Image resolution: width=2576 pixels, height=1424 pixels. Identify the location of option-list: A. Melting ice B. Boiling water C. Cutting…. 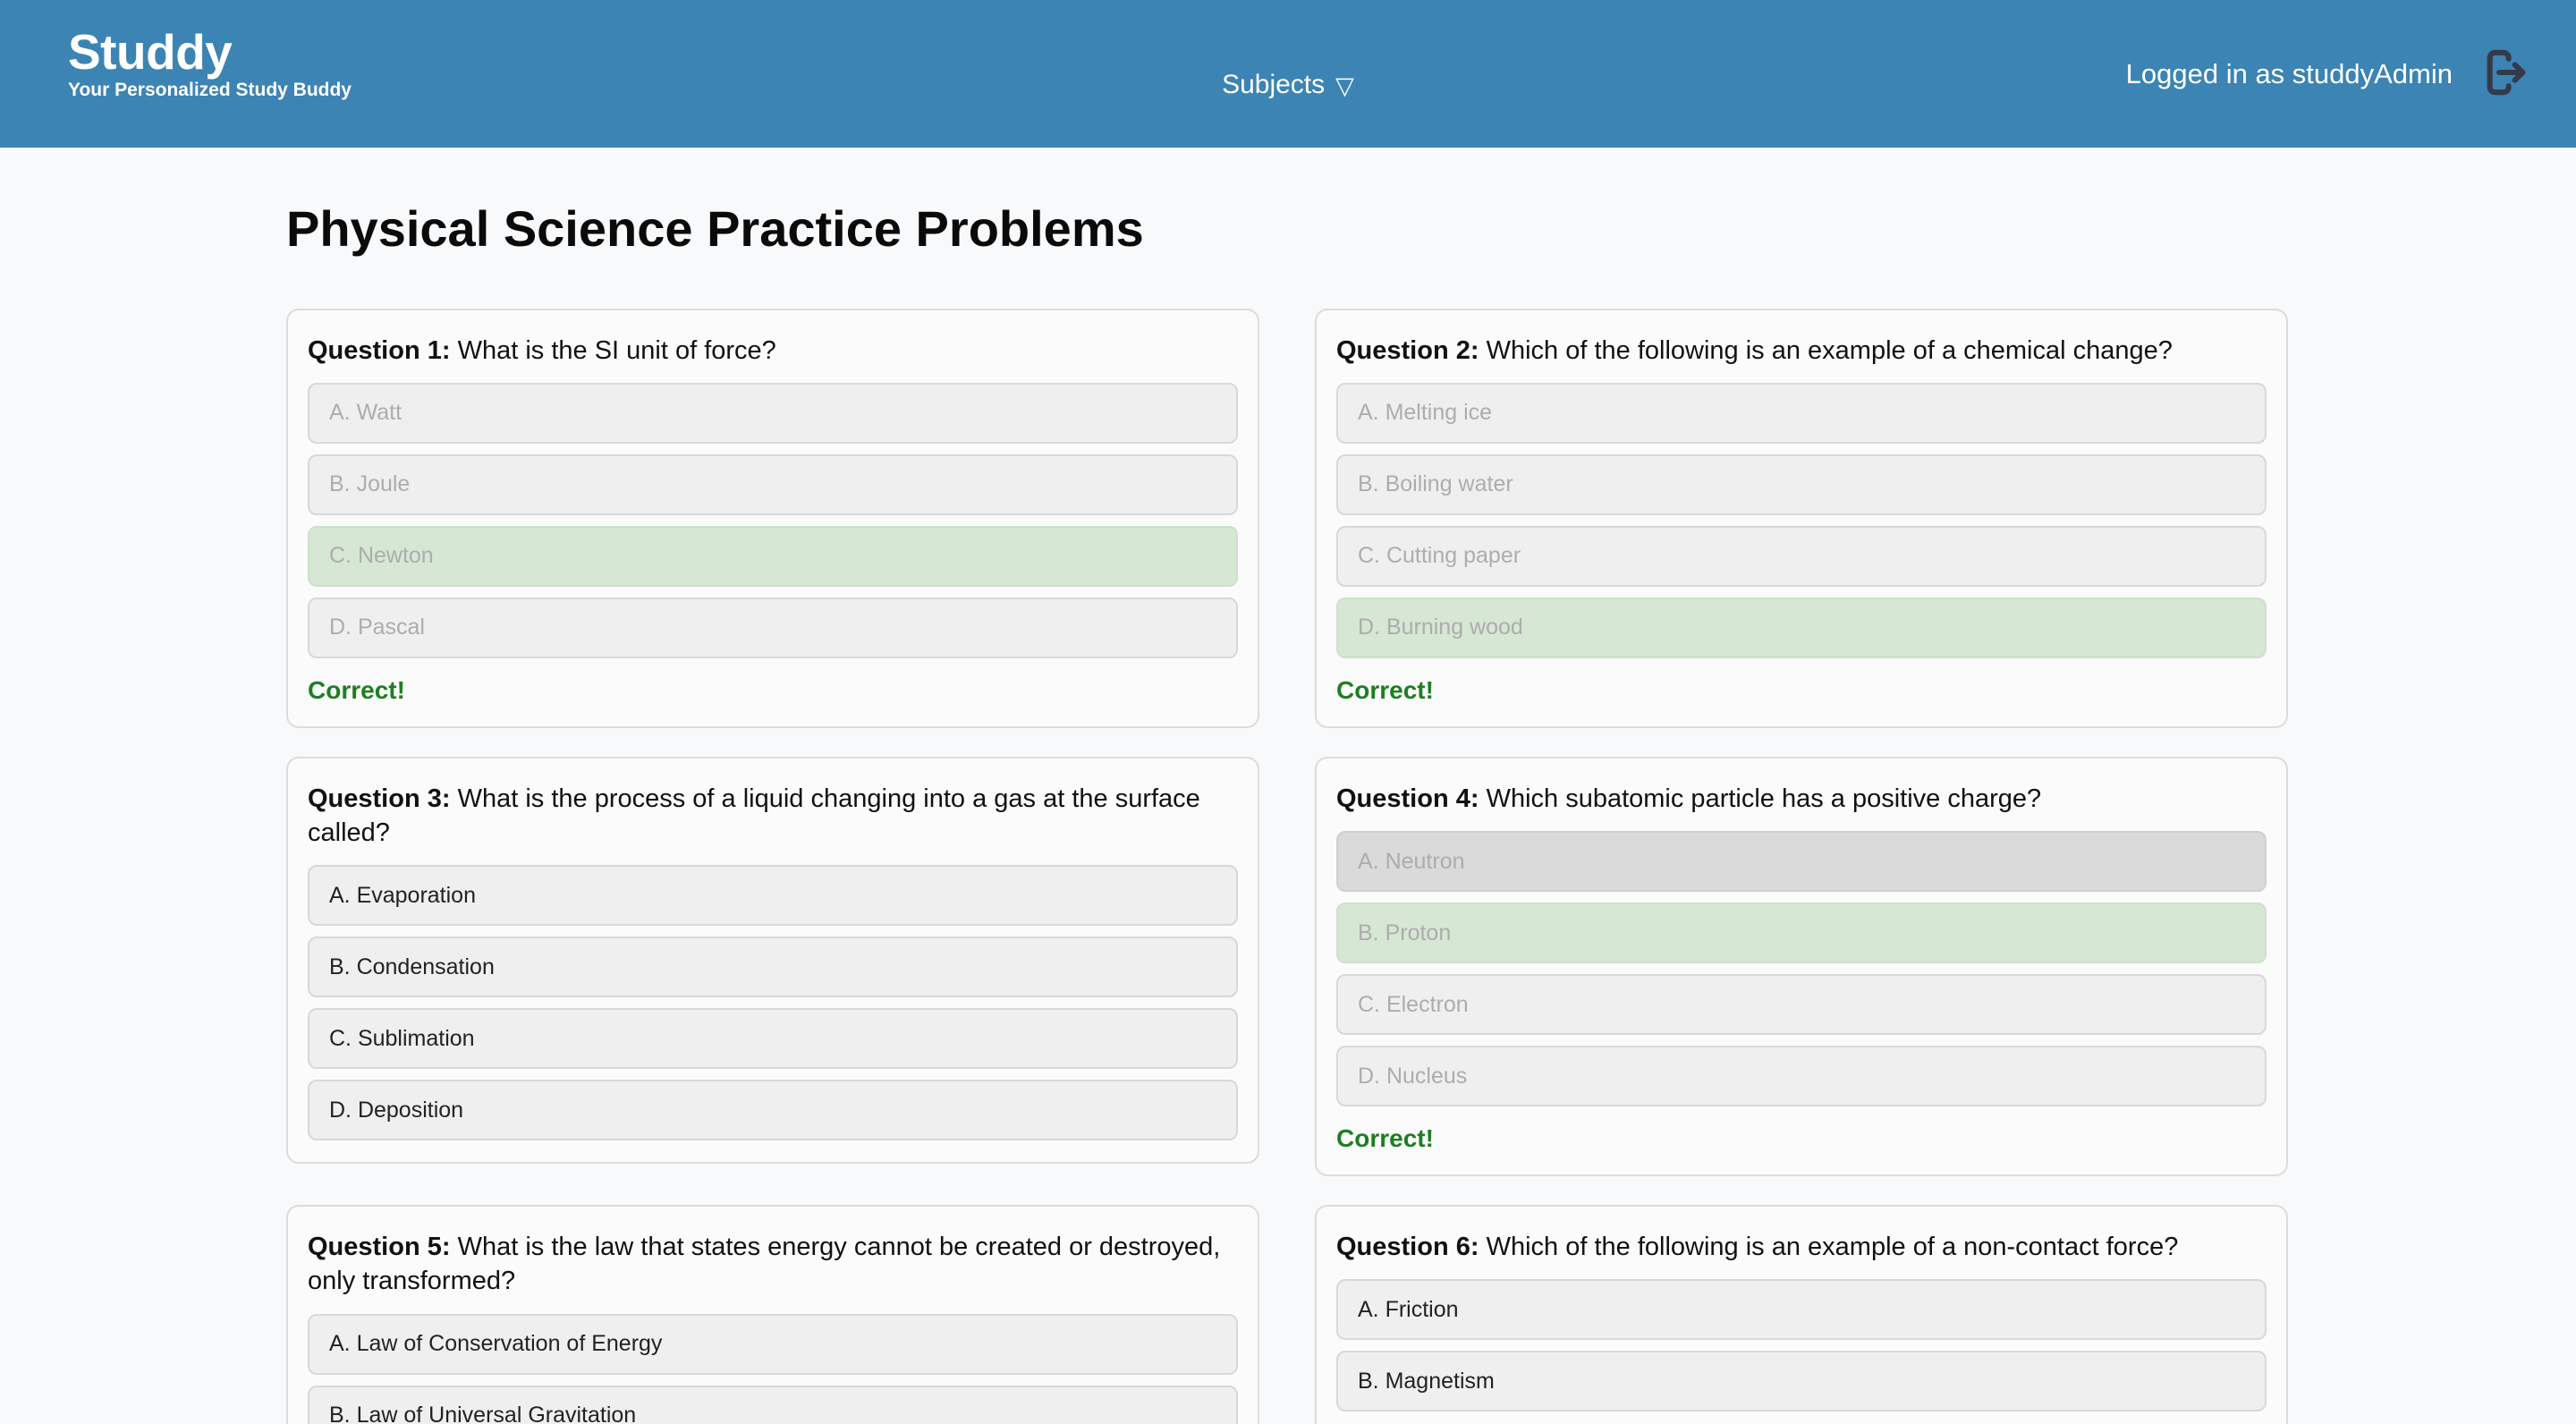
(1801, 520).